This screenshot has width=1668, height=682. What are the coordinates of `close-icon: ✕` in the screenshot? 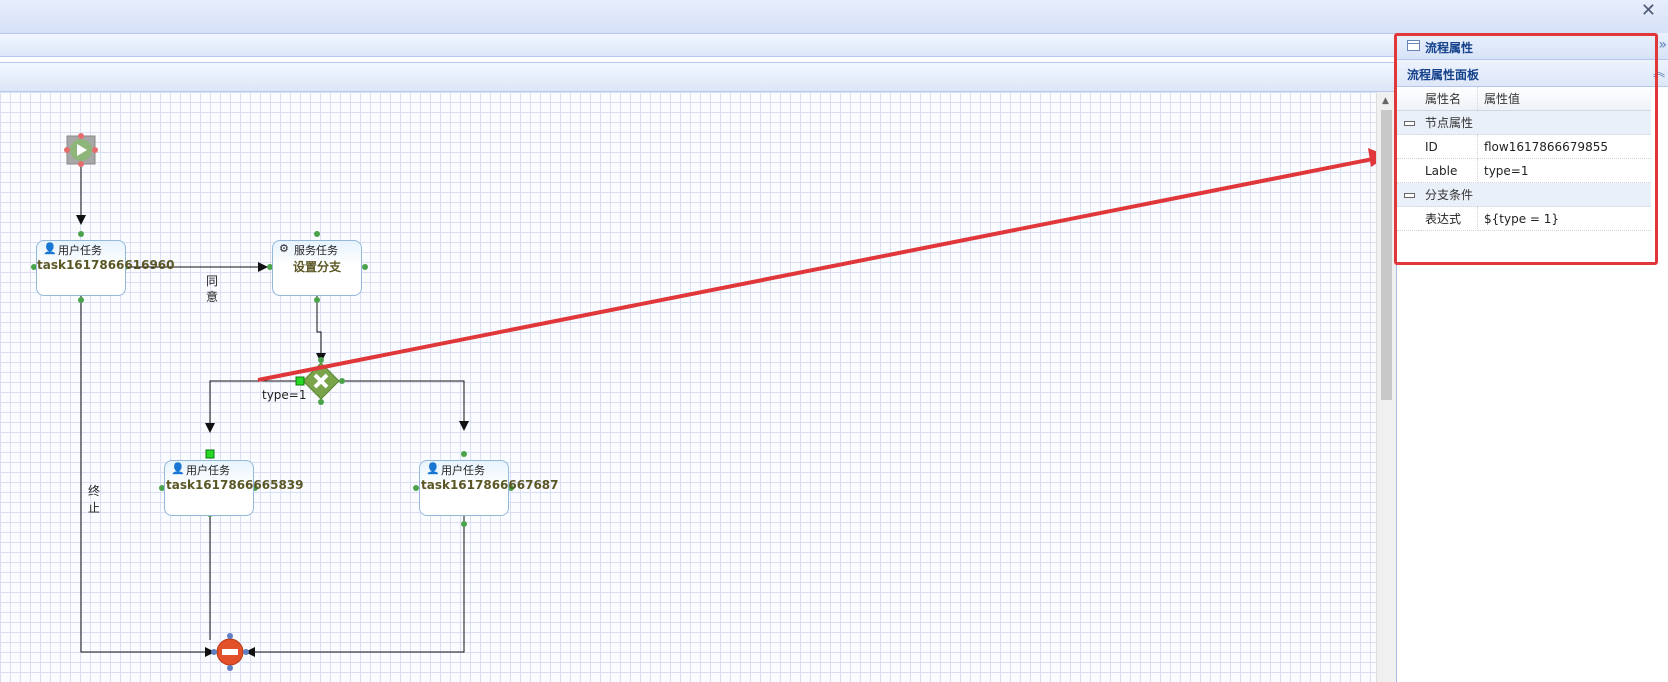 It's located at (1648, 11).